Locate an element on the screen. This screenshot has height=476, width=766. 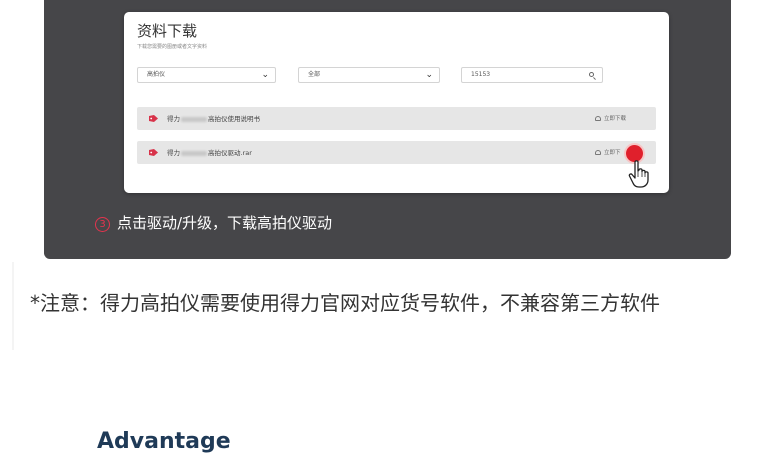
left-edge-line is located at coordinates (13, 306).